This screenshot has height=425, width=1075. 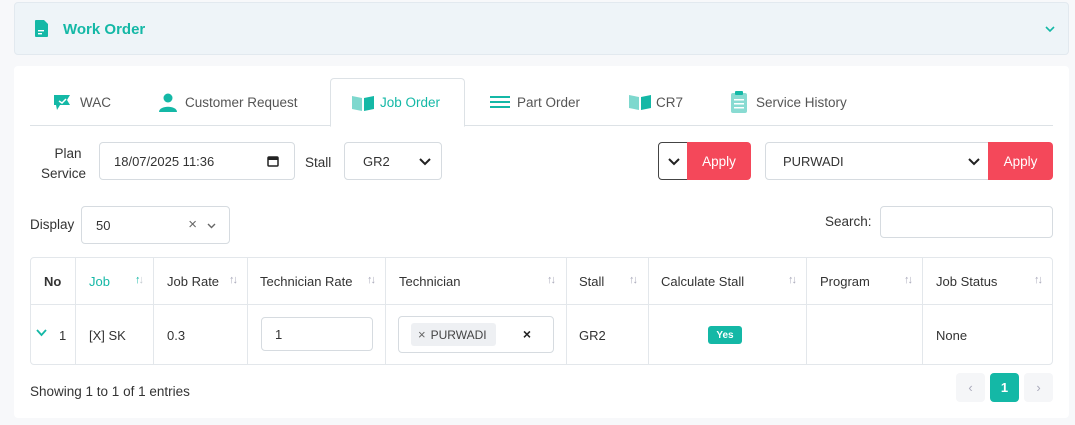 What do you see at coordinates (725, 335) in the screenshot?
I see `calculate-stall-badge: Yes` at bounding box center [725, 335].